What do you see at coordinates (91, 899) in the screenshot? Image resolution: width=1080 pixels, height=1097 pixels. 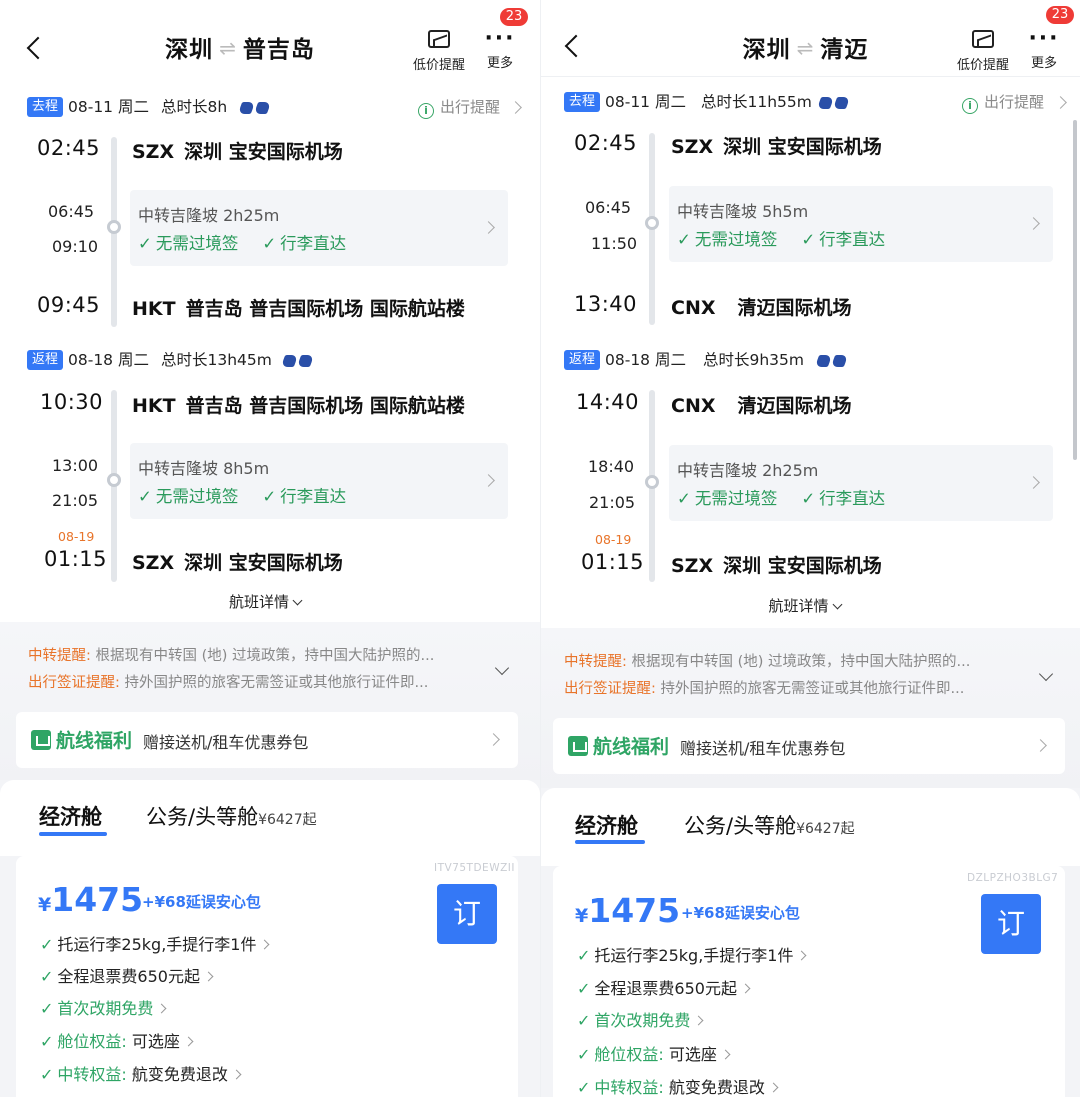 I see `fare-price: ¥1475` at bounding box center [91, 899].